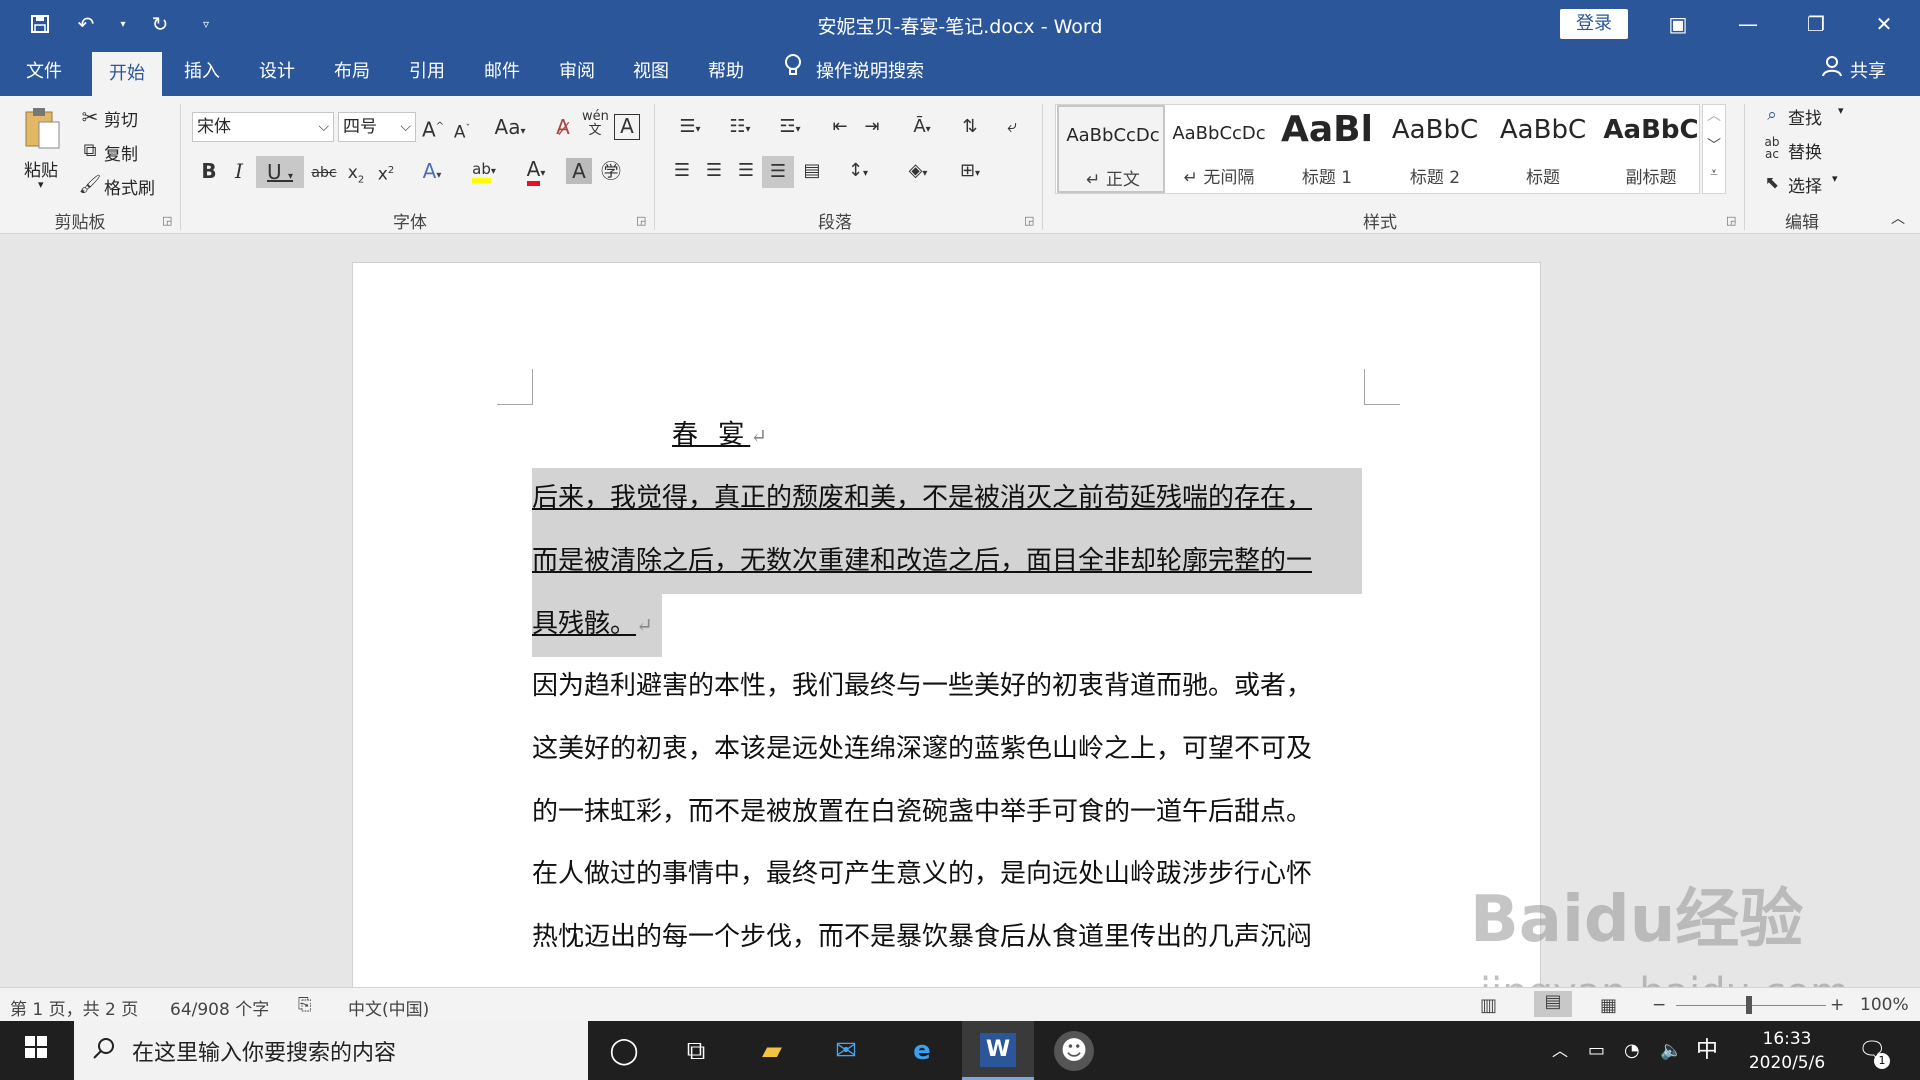  I want to click on document-line-2: 而是被清除之后，无数次重建和改造之后，面目全非却轮廓完整的一, so click(947, 561).